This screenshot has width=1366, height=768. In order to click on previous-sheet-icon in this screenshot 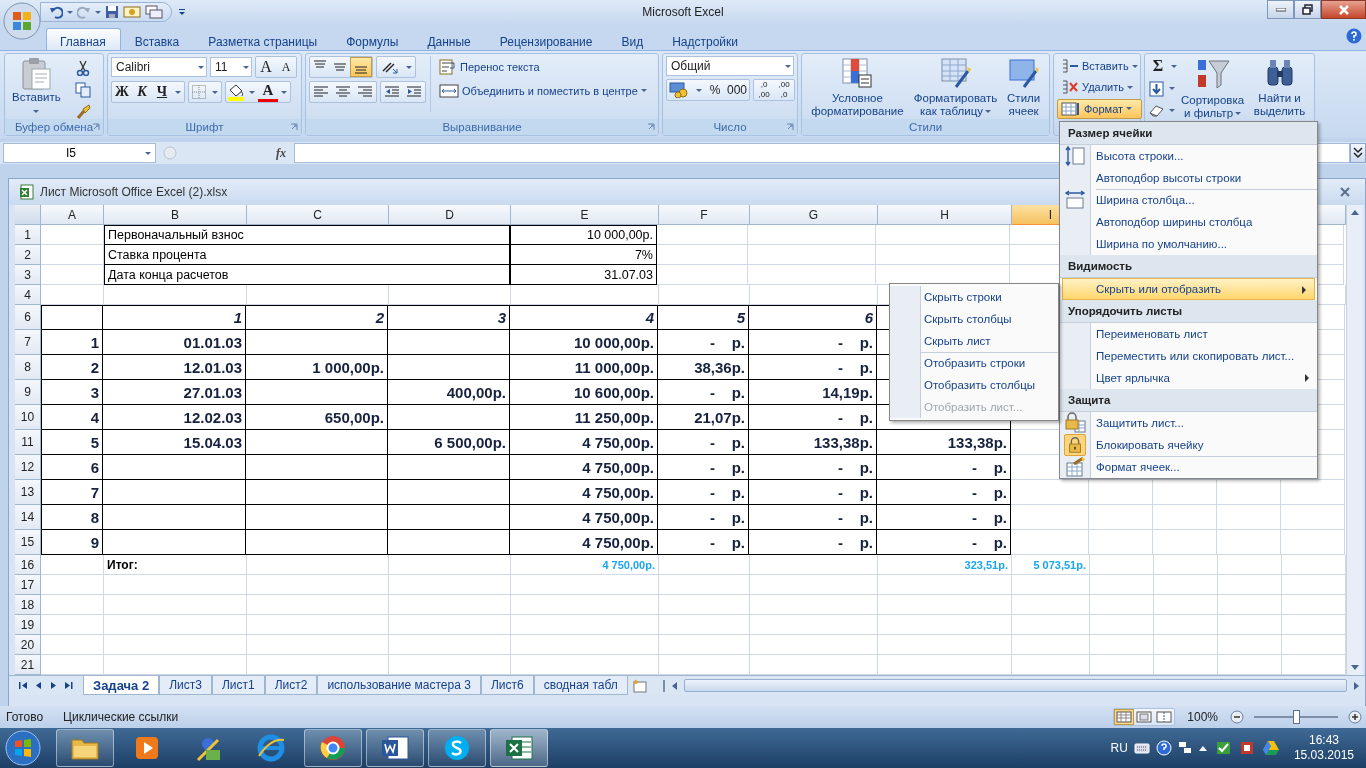, I will do `click(38, 685)`.